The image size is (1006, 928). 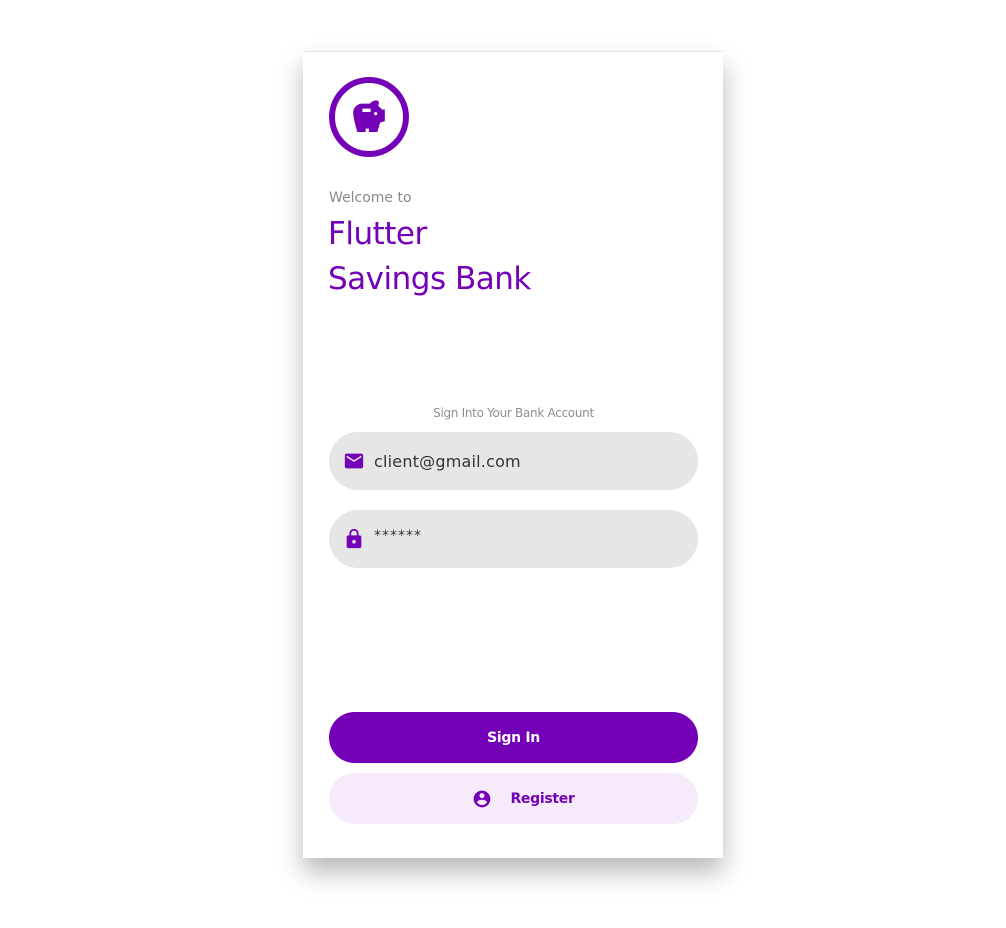 I want to click on sign-in-label: Sign In, so click(x=513, y=737).